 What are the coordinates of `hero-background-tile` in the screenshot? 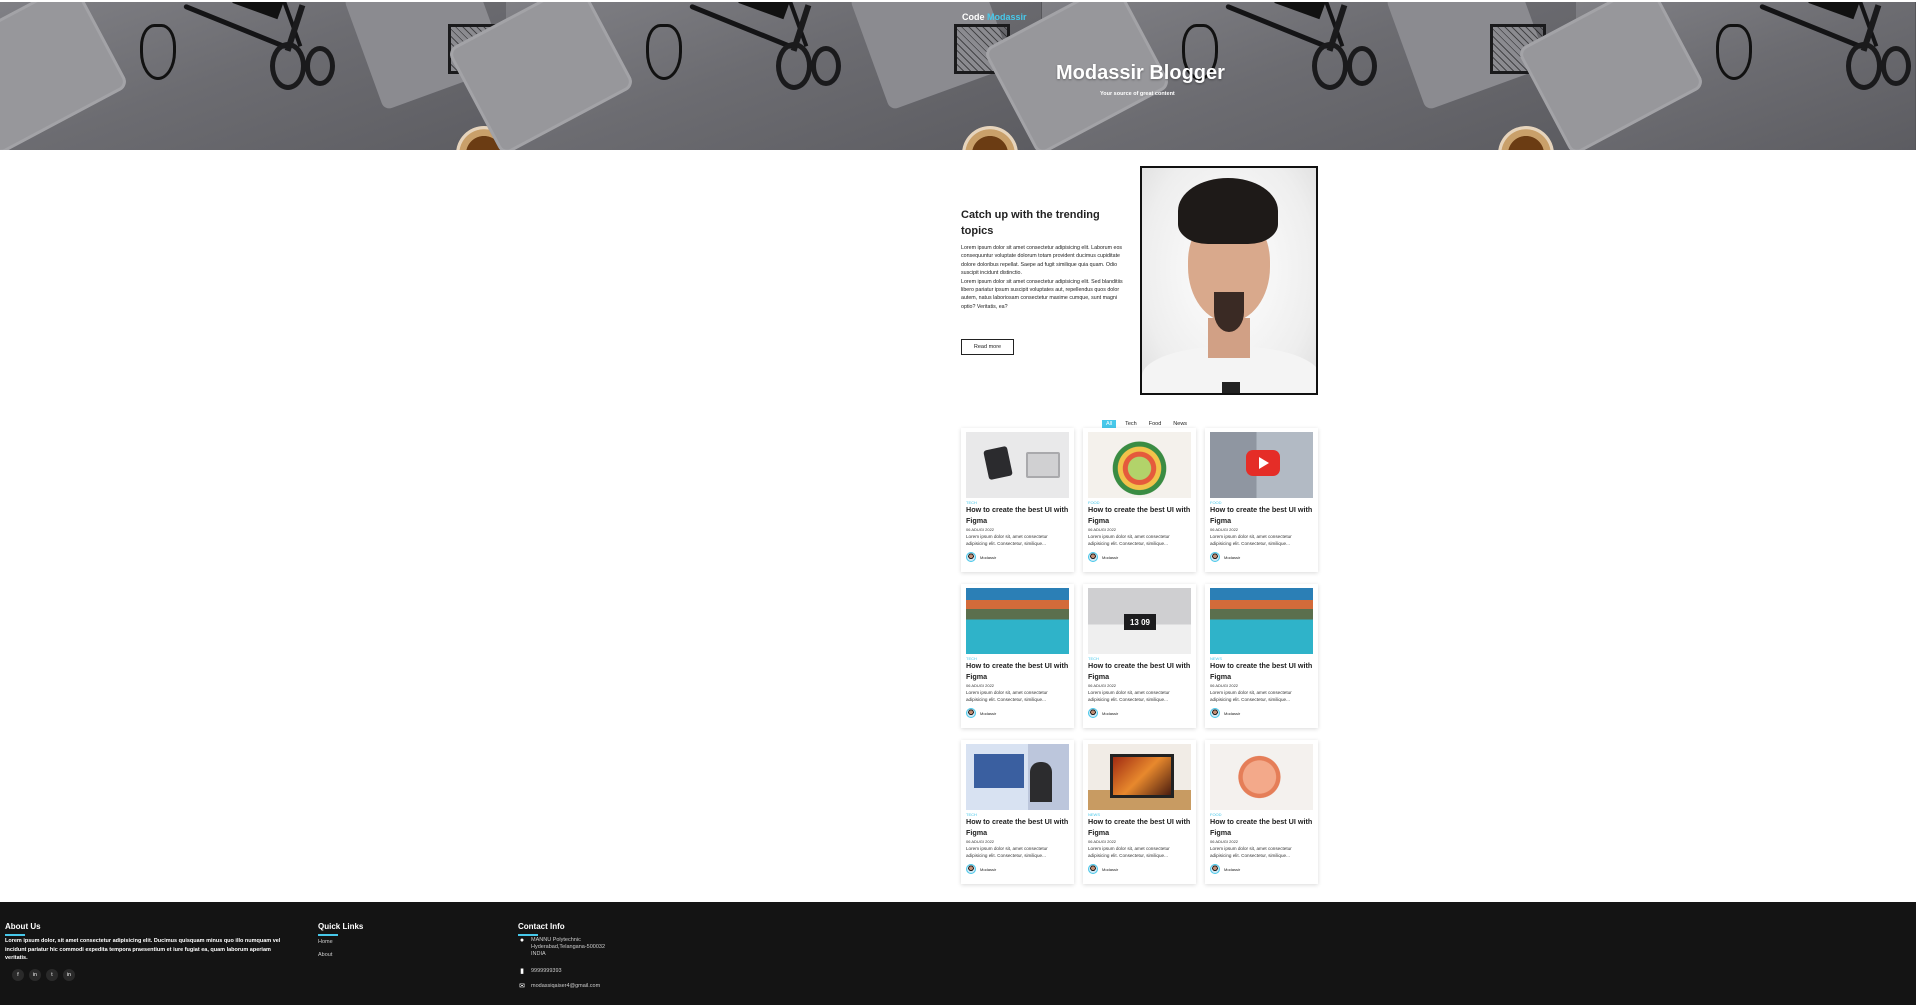 It's located at (268, 76).